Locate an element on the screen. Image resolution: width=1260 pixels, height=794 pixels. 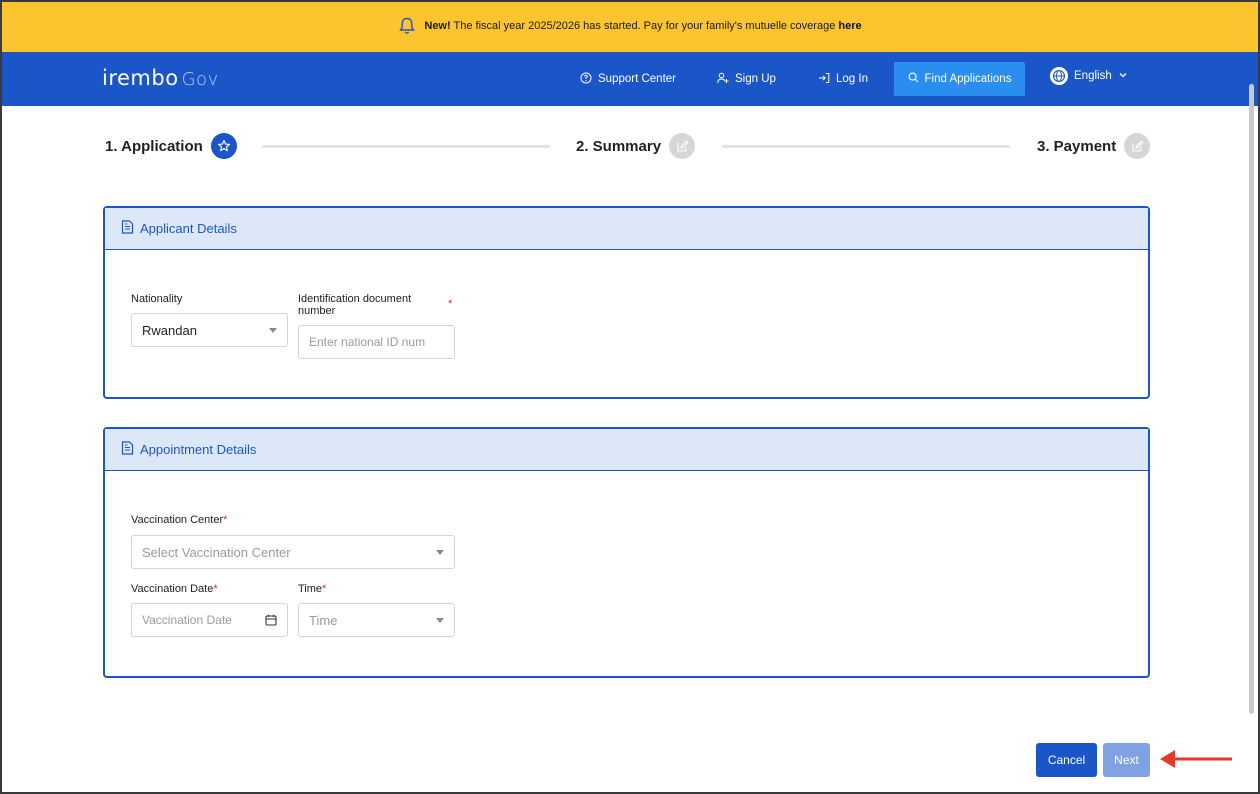
step-summary-label: 2. Summary is located at coordinates (619, 146).